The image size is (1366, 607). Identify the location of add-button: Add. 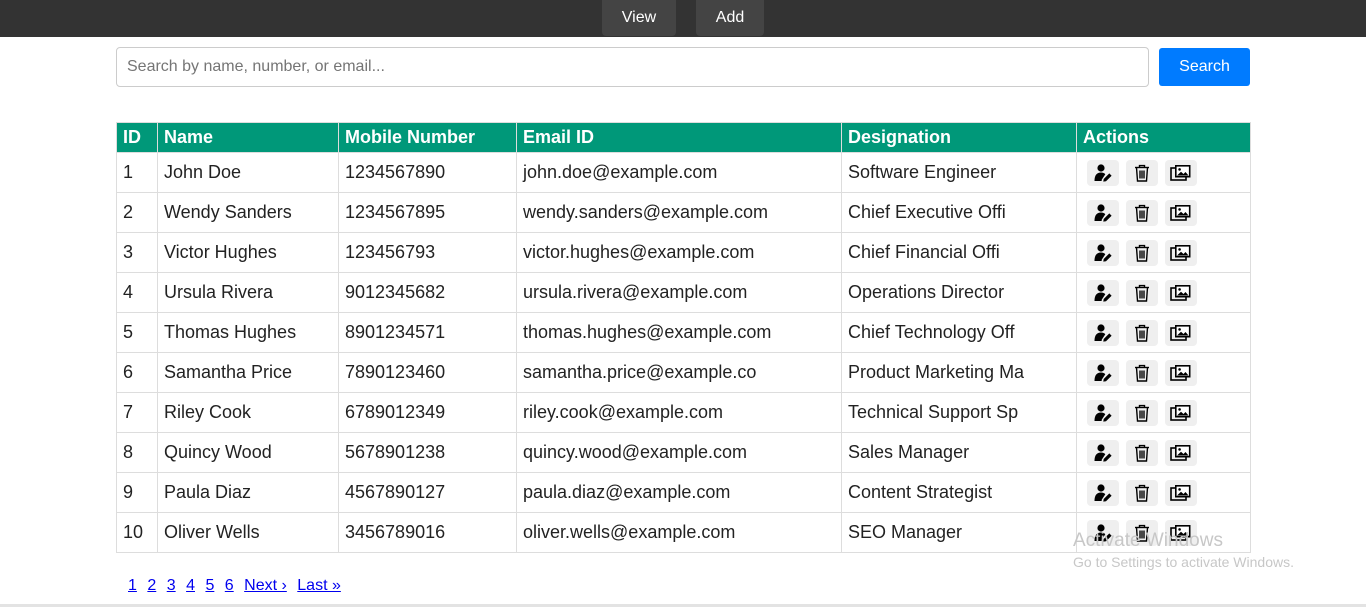
(730, 18).